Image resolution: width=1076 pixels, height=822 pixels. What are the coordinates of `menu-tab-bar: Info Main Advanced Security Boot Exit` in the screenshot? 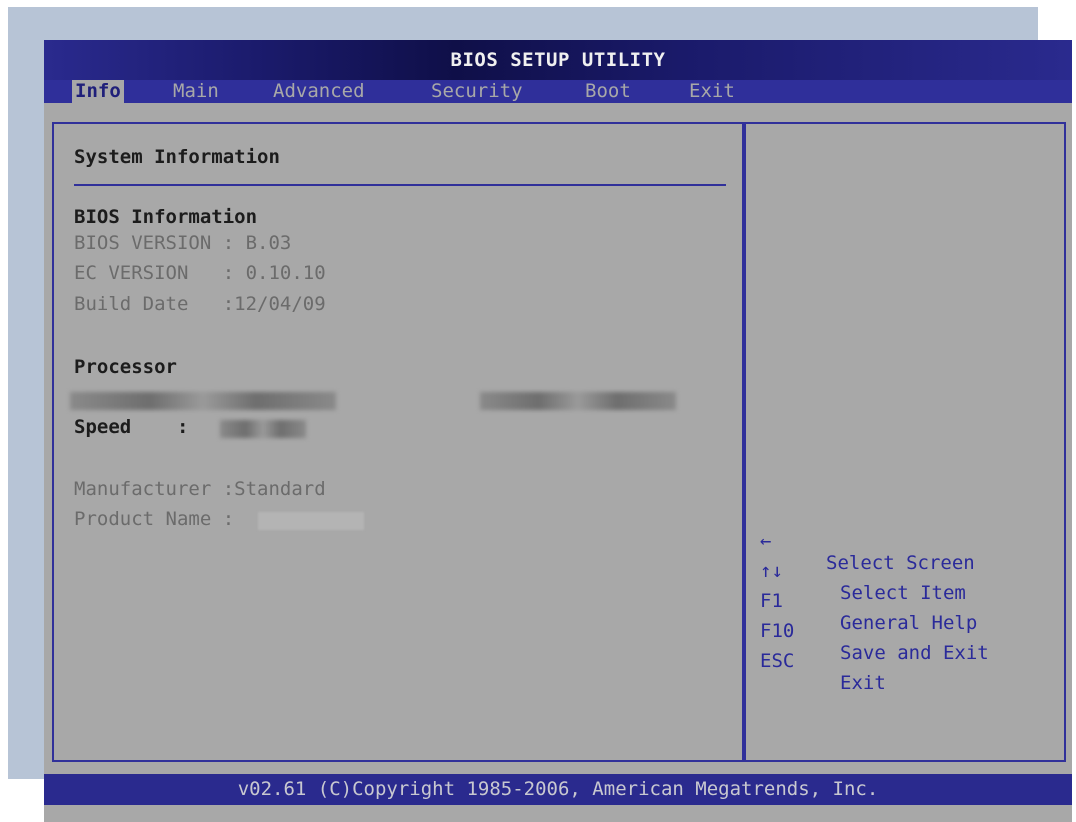 It's located at (558, 91).